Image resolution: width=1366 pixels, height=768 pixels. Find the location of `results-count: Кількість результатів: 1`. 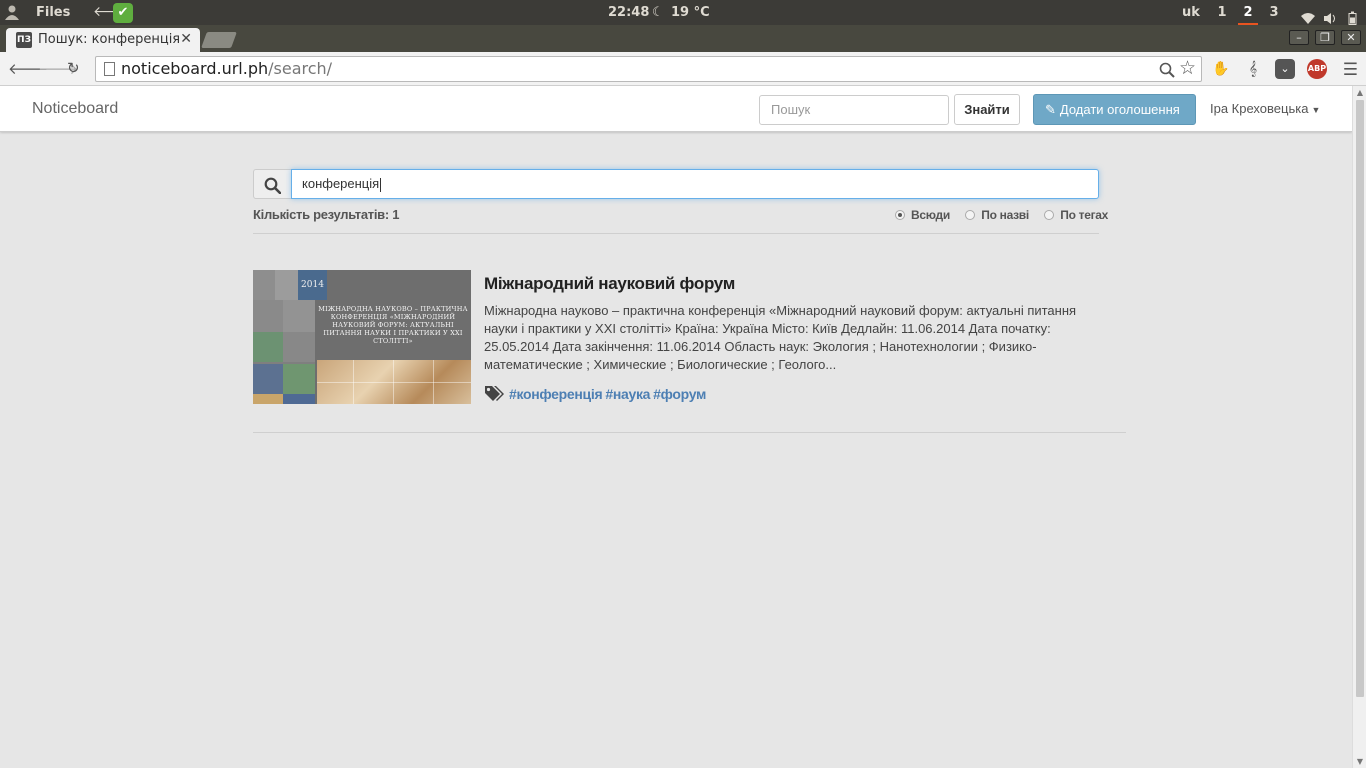

results-count: Кількість результатів: 1 is located at coordinates (326, 214).